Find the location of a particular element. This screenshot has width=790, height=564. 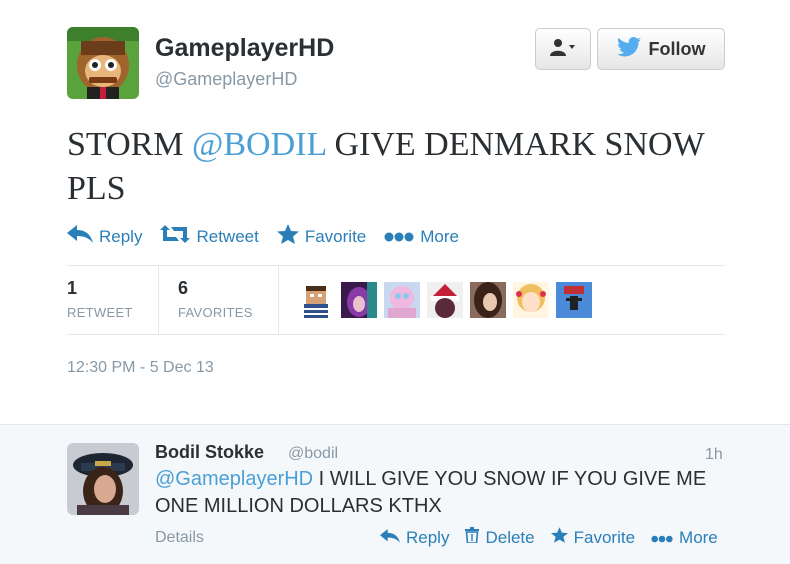

pastel-avatar is located at coordinates (402, 300).